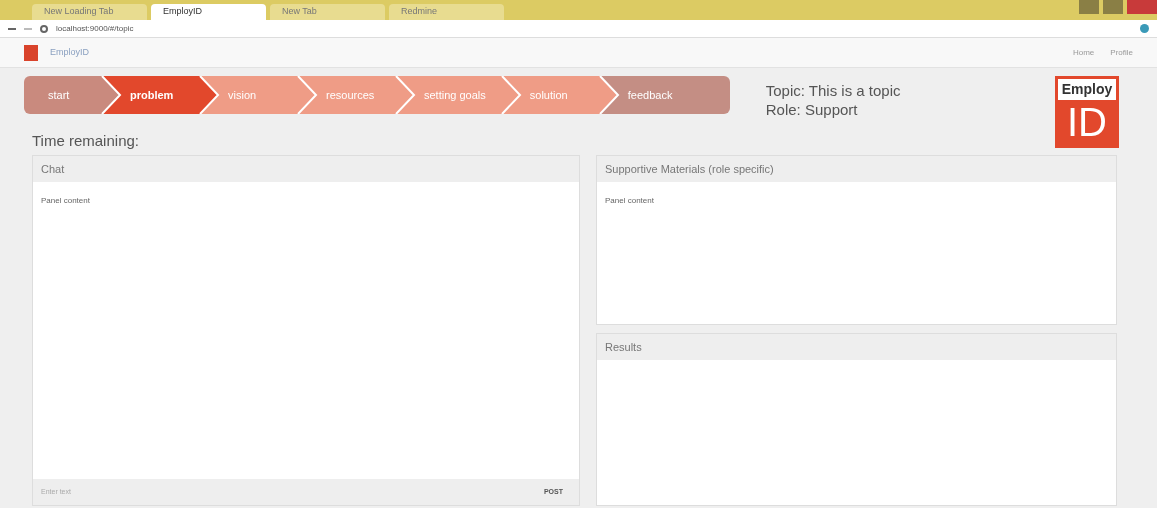 The image size is (1157, 508). What do you see at coordinates (1121, 52) in the screenshot?
I see `nav-link: Profile` at bounding box center [1121, 52].